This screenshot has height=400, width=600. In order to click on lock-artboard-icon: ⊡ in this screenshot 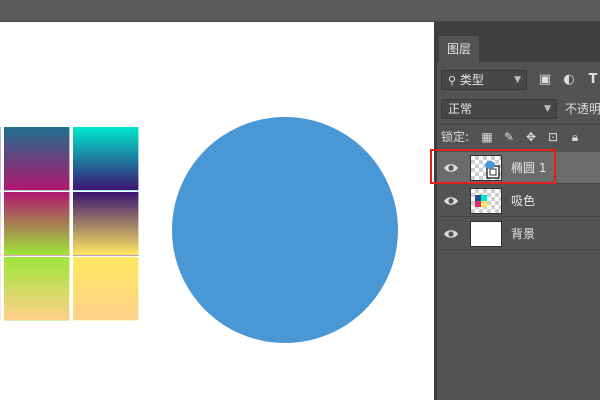, I will do `click(553, 137)`.